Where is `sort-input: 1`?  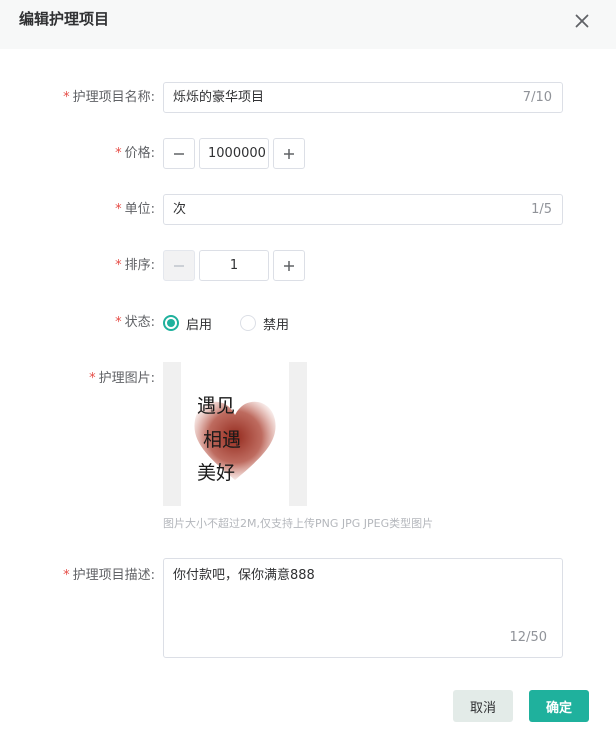
sort-input: 1 is located at coordinates (234, 265).